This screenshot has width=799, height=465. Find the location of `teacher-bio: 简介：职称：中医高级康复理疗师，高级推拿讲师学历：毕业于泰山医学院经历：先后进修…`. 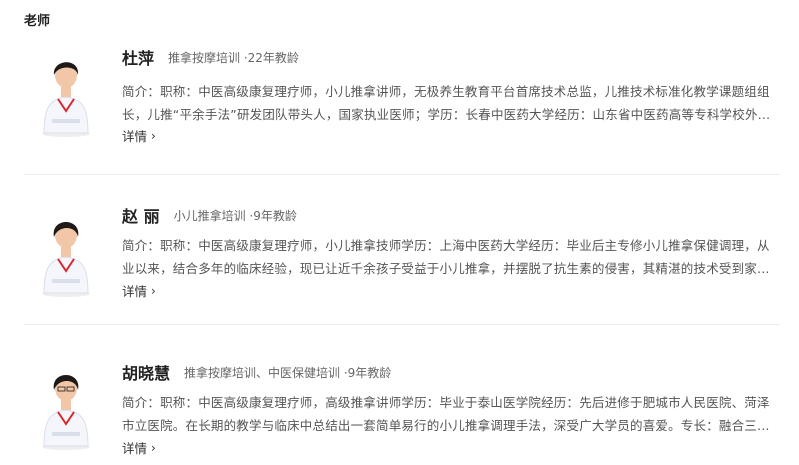

teacher-bio: 简介：职称：中医高级康复理疗师，高级推拿讲师学历：毕业于泰山医学院经历：先后进修… is located at coordinates (446, 414).